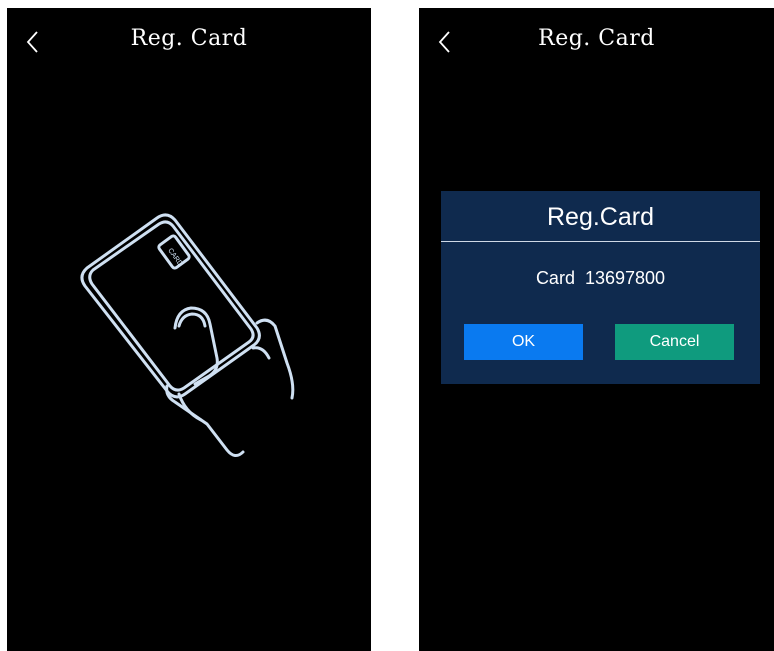 The image size is (774, 651). I want to click on dialog-divider, so click(600, 241).